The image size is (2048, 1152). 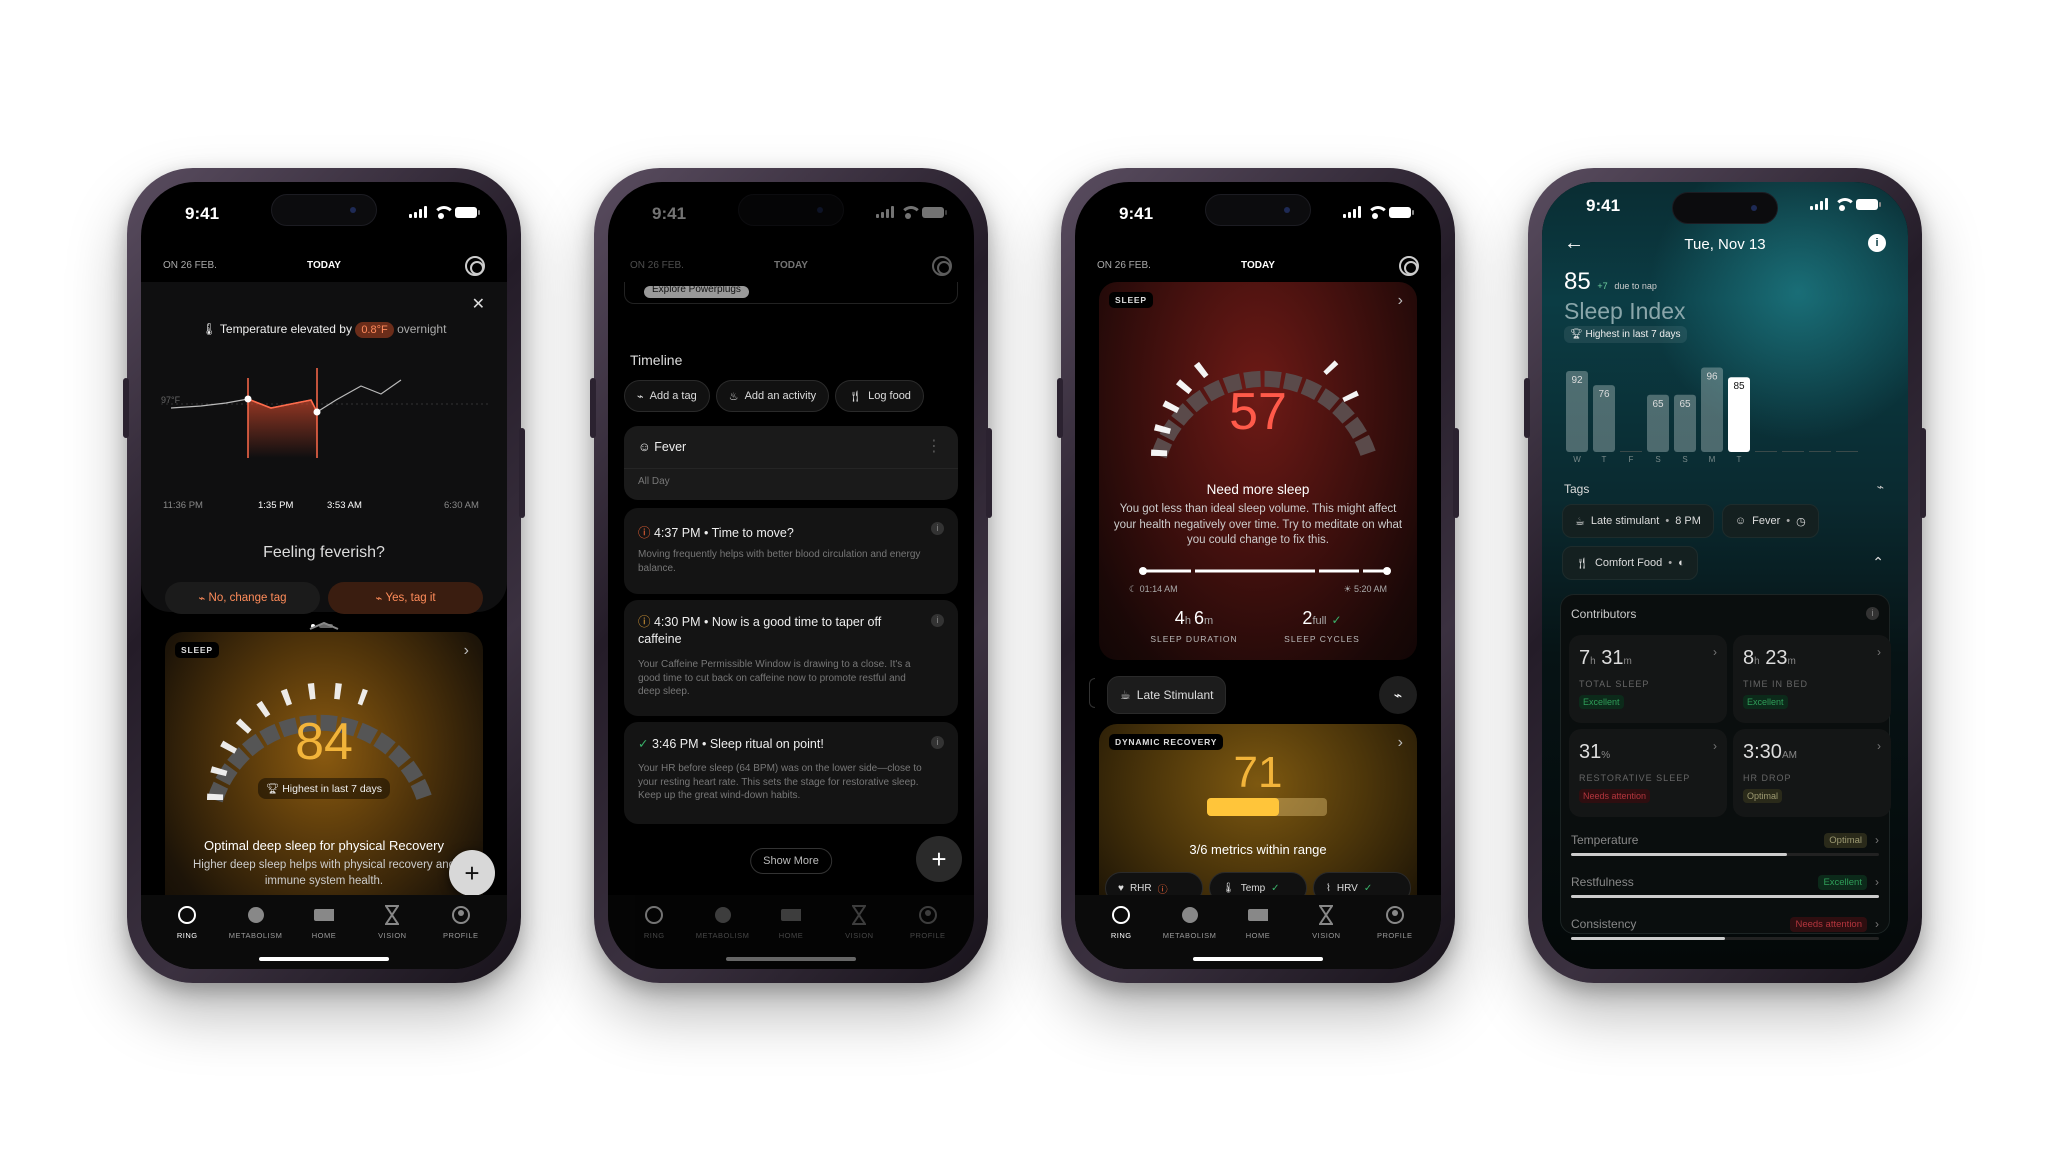 I want to click on late-stimulant-chip: ☕︎ Late Stimulant, so click(x=1167, y=695).